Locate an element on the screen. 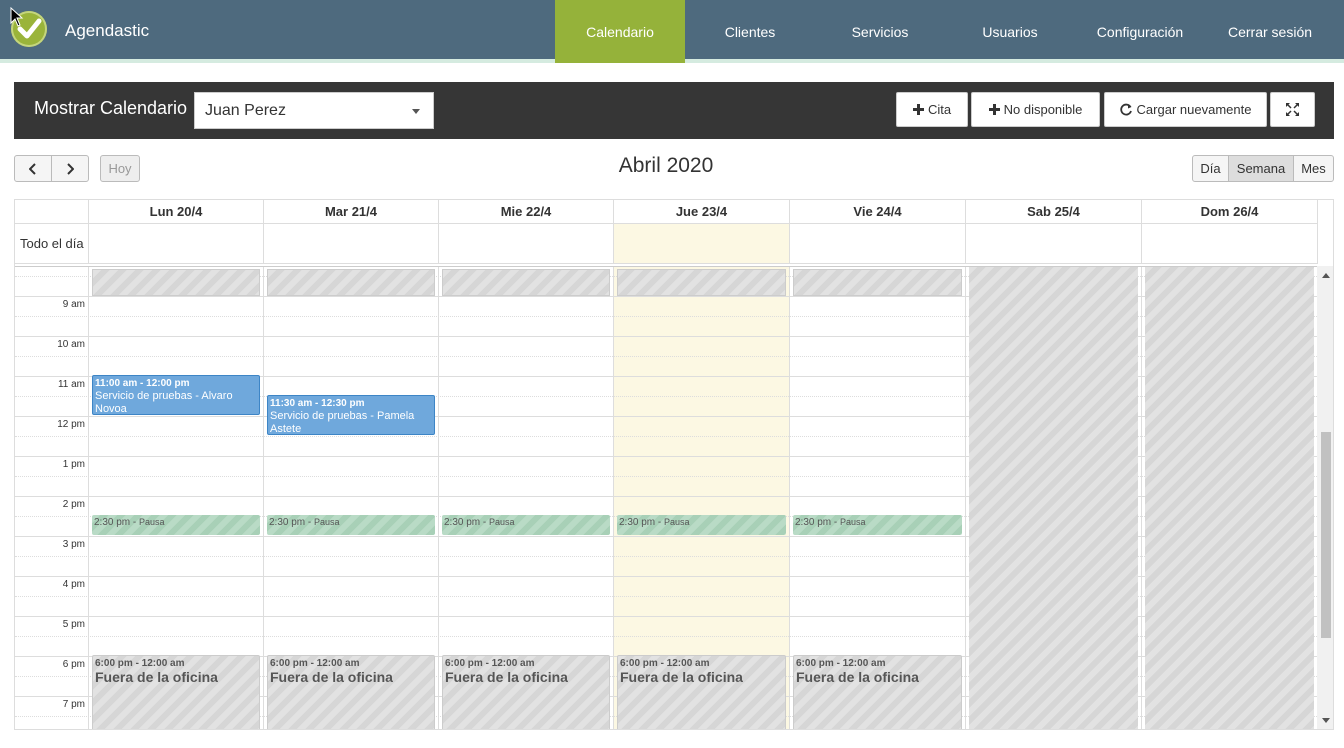 The height and width of the screenshot is (748, 1344). chevron-right-icon is located at coordinates (70, 168).